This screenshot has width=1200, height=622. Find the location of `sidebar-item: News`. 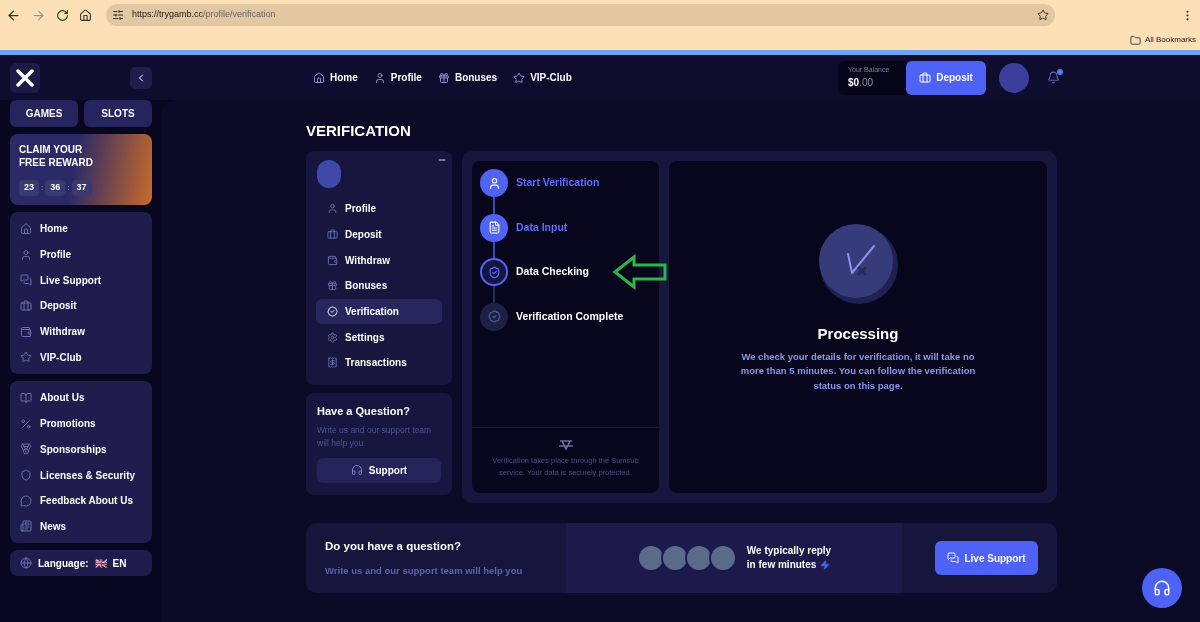

sidebar-item: News is located at coordinates (81, 526).